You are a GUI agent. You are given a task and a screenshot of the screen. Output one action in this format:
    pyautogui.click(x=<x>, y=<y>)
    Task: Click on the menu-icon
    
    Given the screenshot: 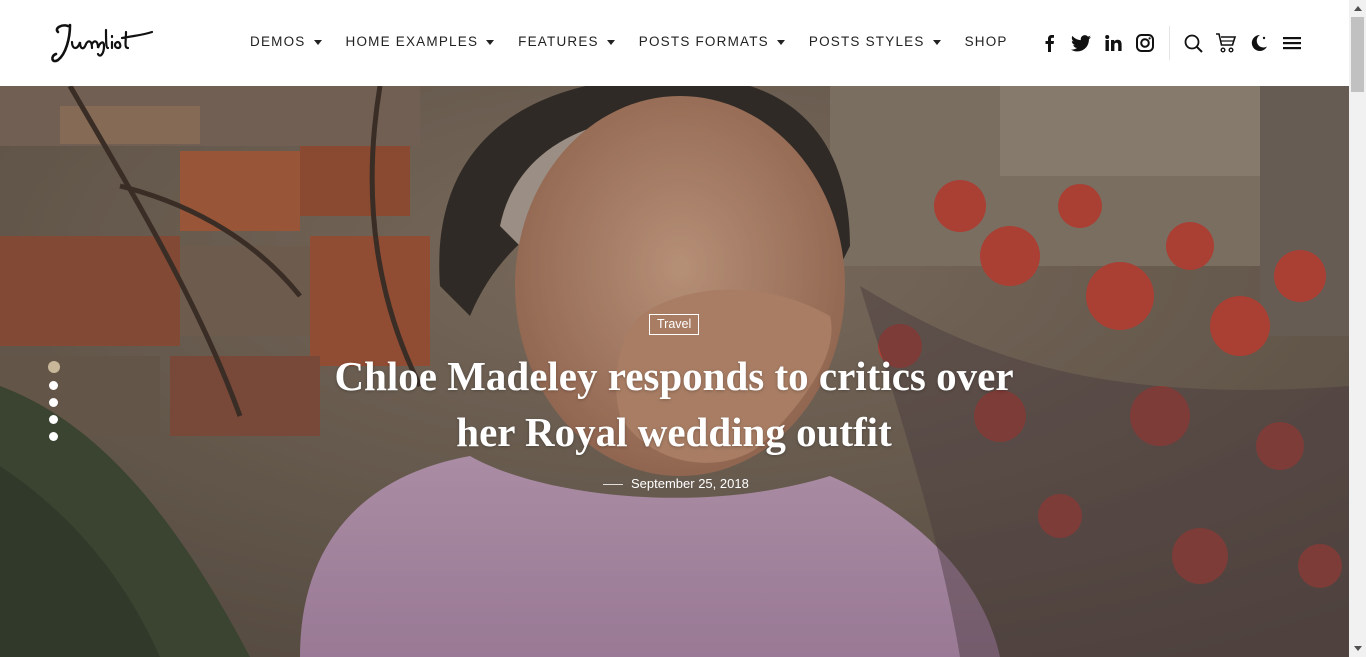 What is the action you would take?
    pyautogui.click(x=1292, y=43)
    